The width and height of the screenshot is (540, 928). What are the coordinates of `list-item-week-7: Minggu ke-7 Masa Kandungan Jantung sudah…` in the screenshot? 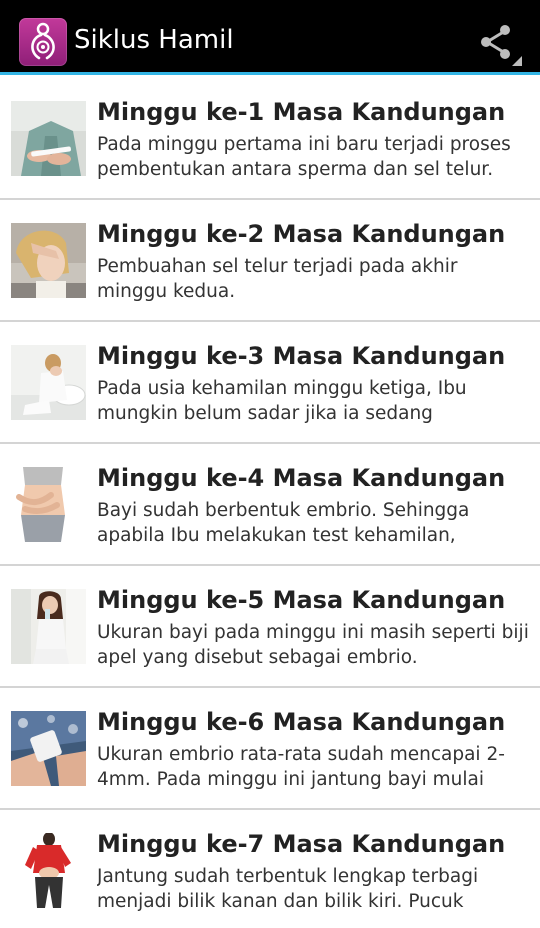 It's located at (270, 869).